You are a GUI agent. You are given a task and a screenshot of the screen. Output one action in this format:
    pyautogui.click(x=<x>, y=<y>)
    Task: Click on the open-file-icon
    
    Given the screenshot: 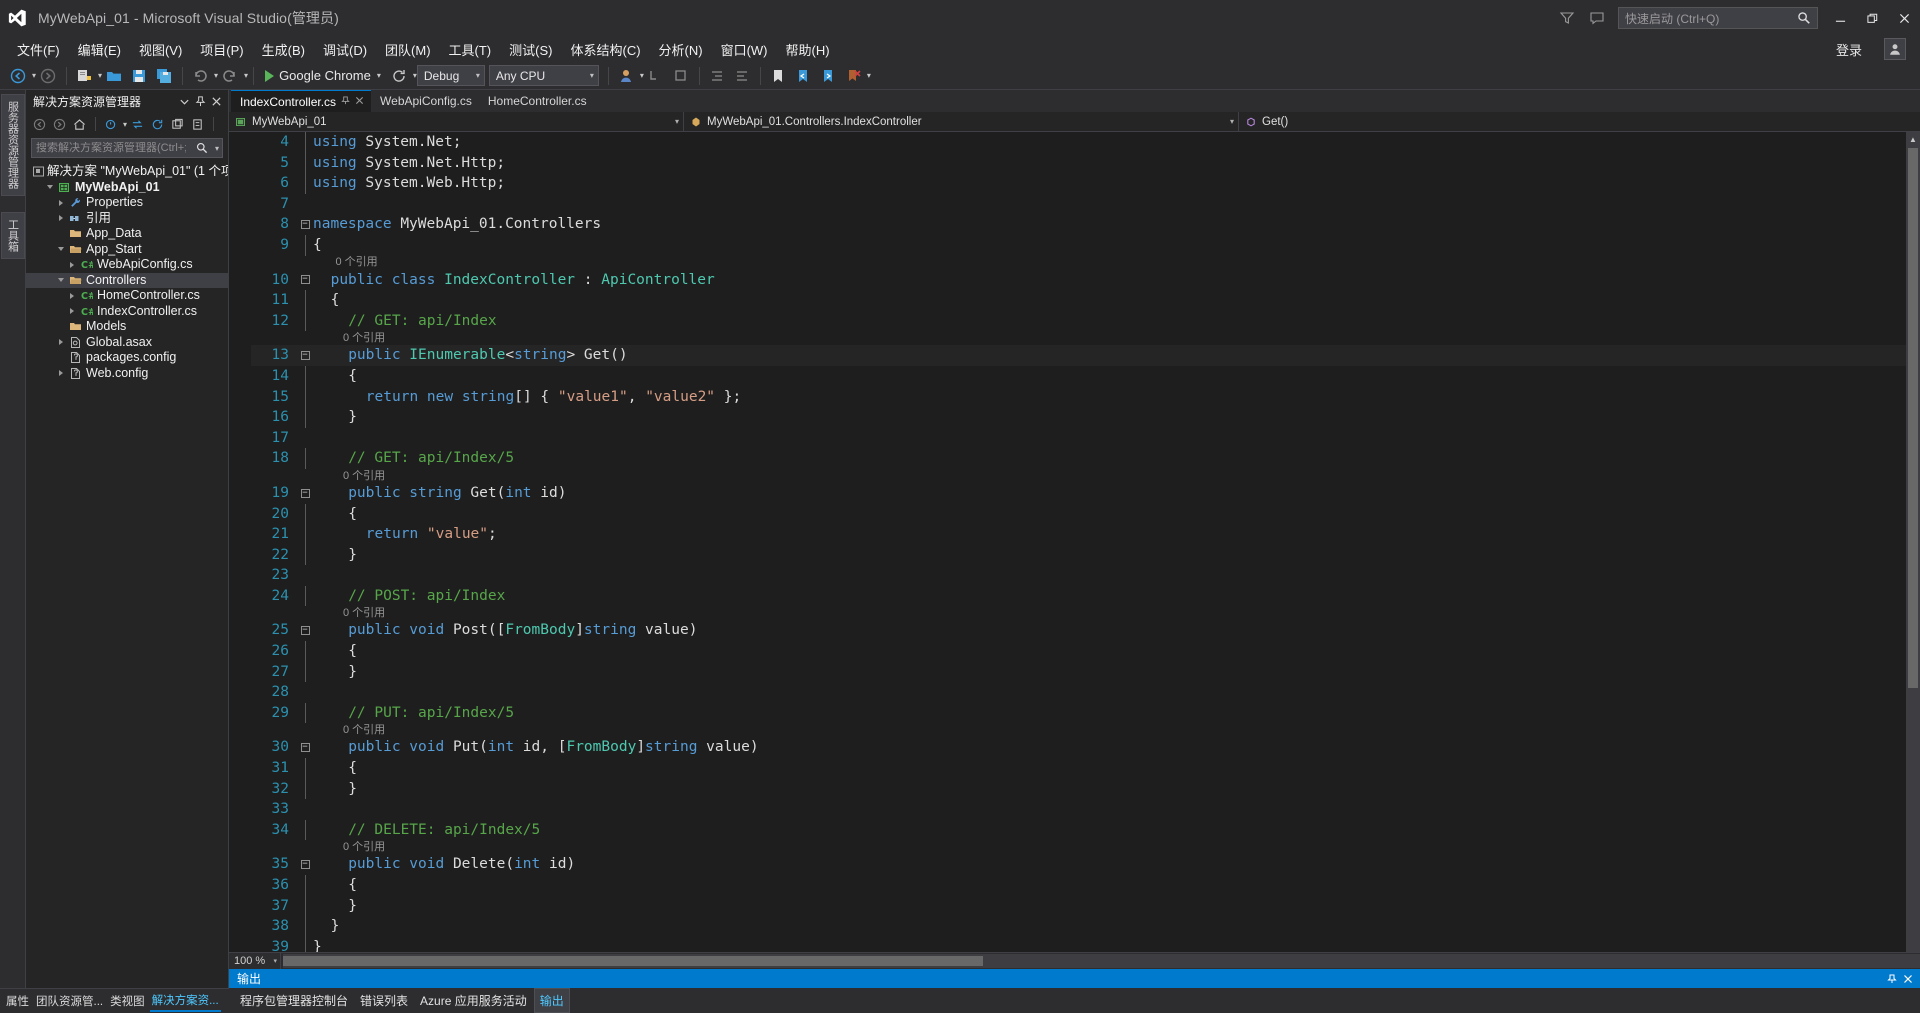 What is the action you would take?
    pyautogui.click(x=114, y=76)
    